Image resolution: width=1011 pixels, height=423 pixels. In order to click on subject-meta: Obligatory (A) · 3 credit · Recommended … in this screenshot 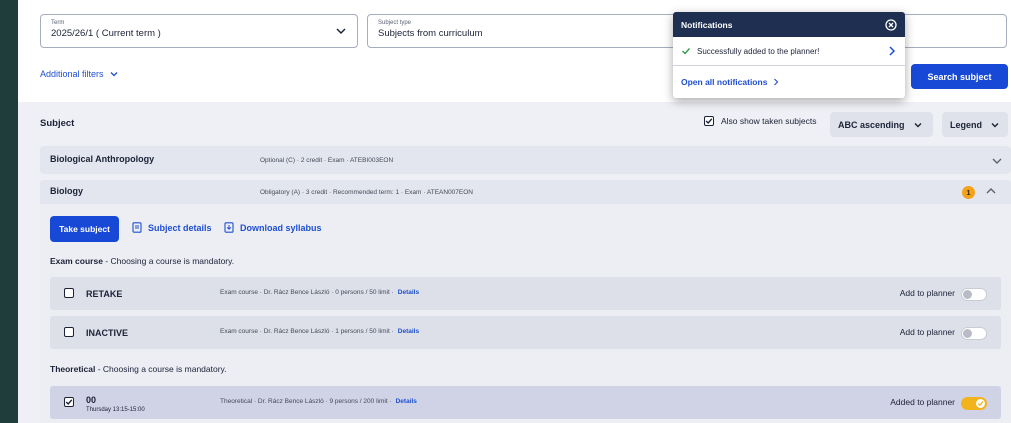, I will do `click(367, 192)`.